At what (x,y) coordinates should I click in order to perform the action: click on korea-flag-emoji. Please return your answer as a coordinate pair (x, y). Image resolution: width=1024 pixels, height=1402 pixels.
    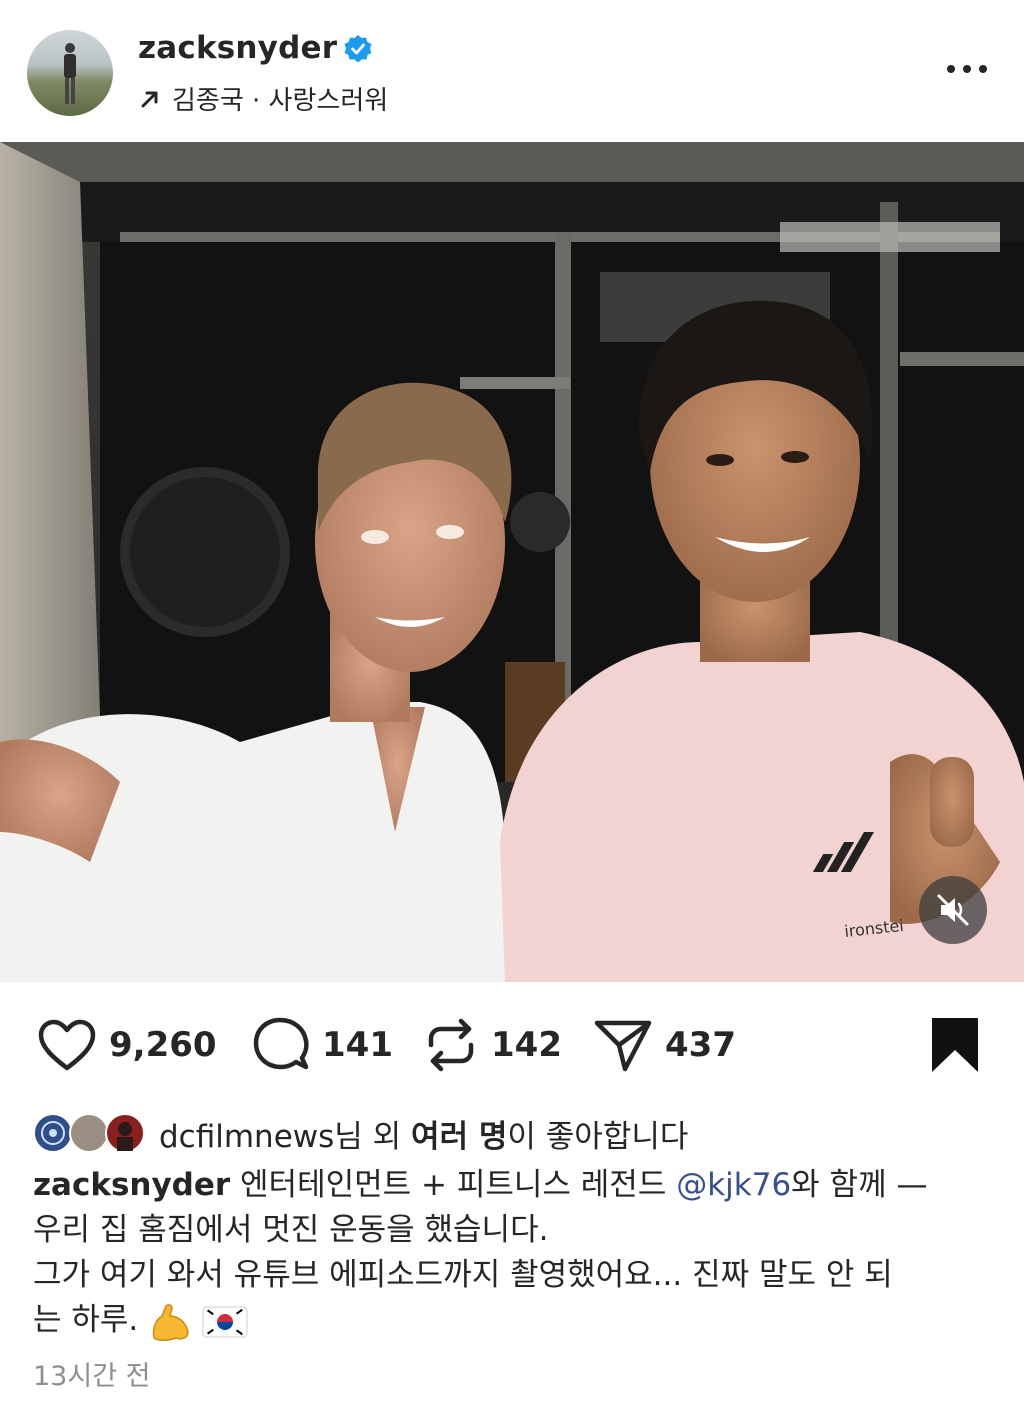
    Looking at the image, I should click on (225, 1321).